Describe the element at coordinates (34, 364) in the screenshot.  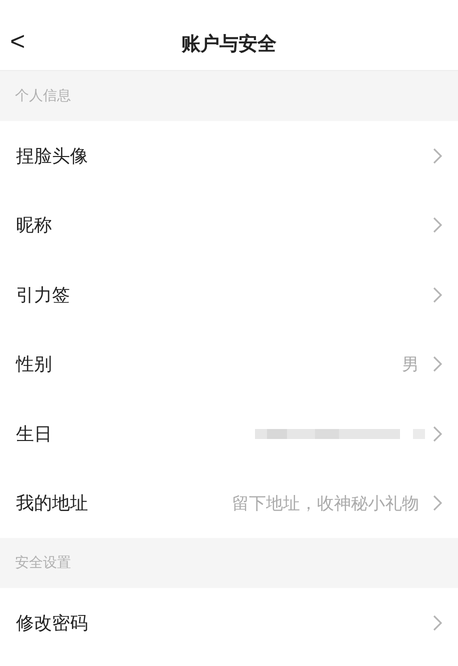
I see `row-label: 性别` at that location.